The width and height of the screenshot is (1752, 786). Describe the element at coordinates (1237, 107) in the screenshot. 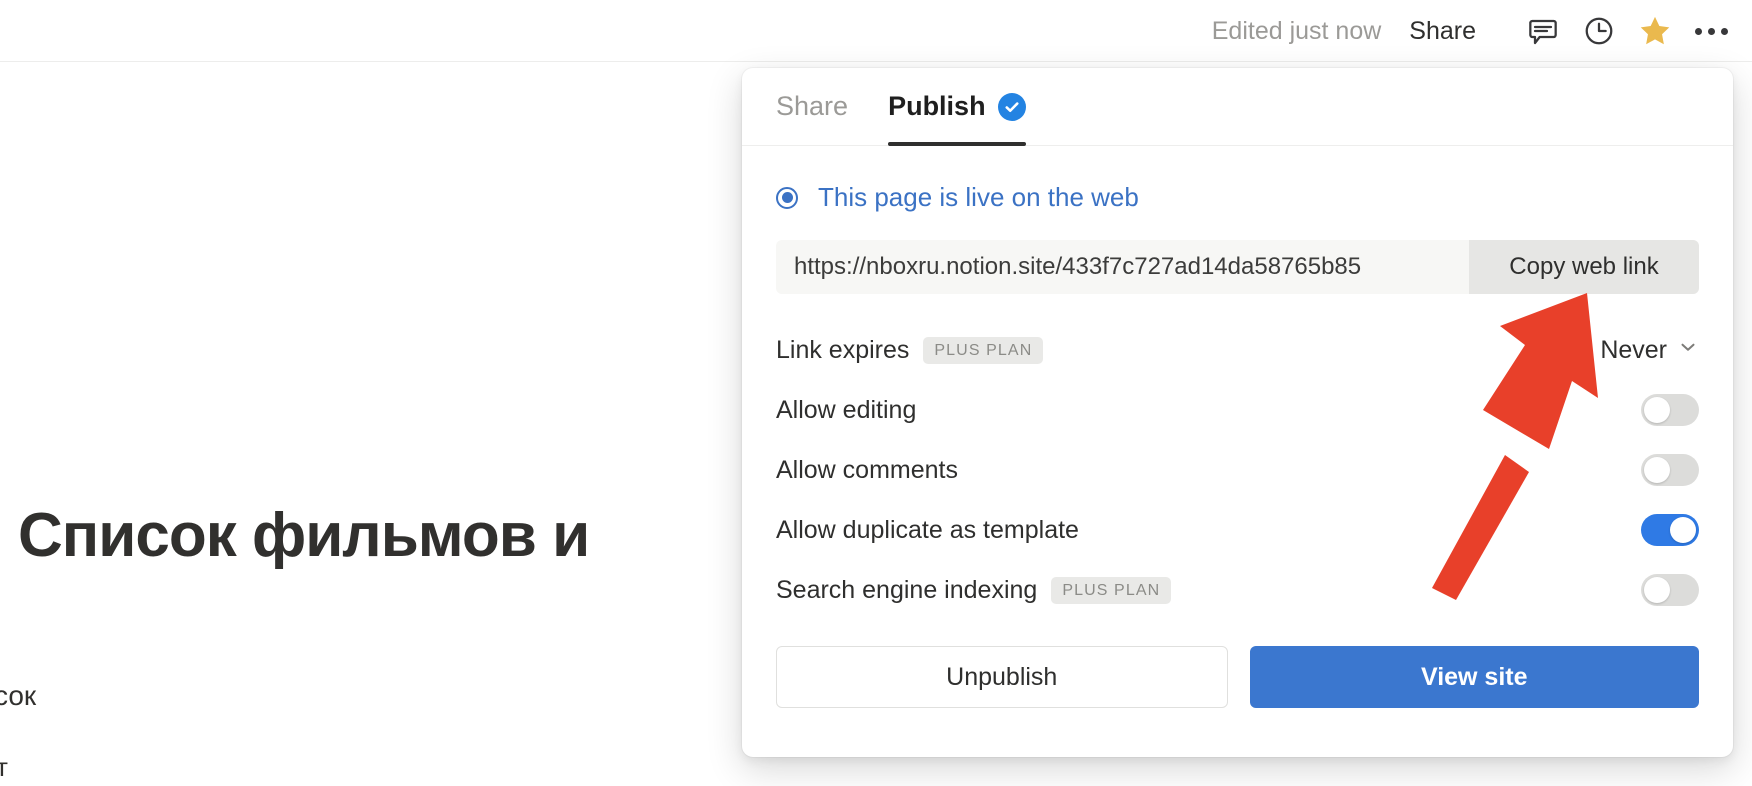

I see `dialog-tabs: Share Publish` at that location.